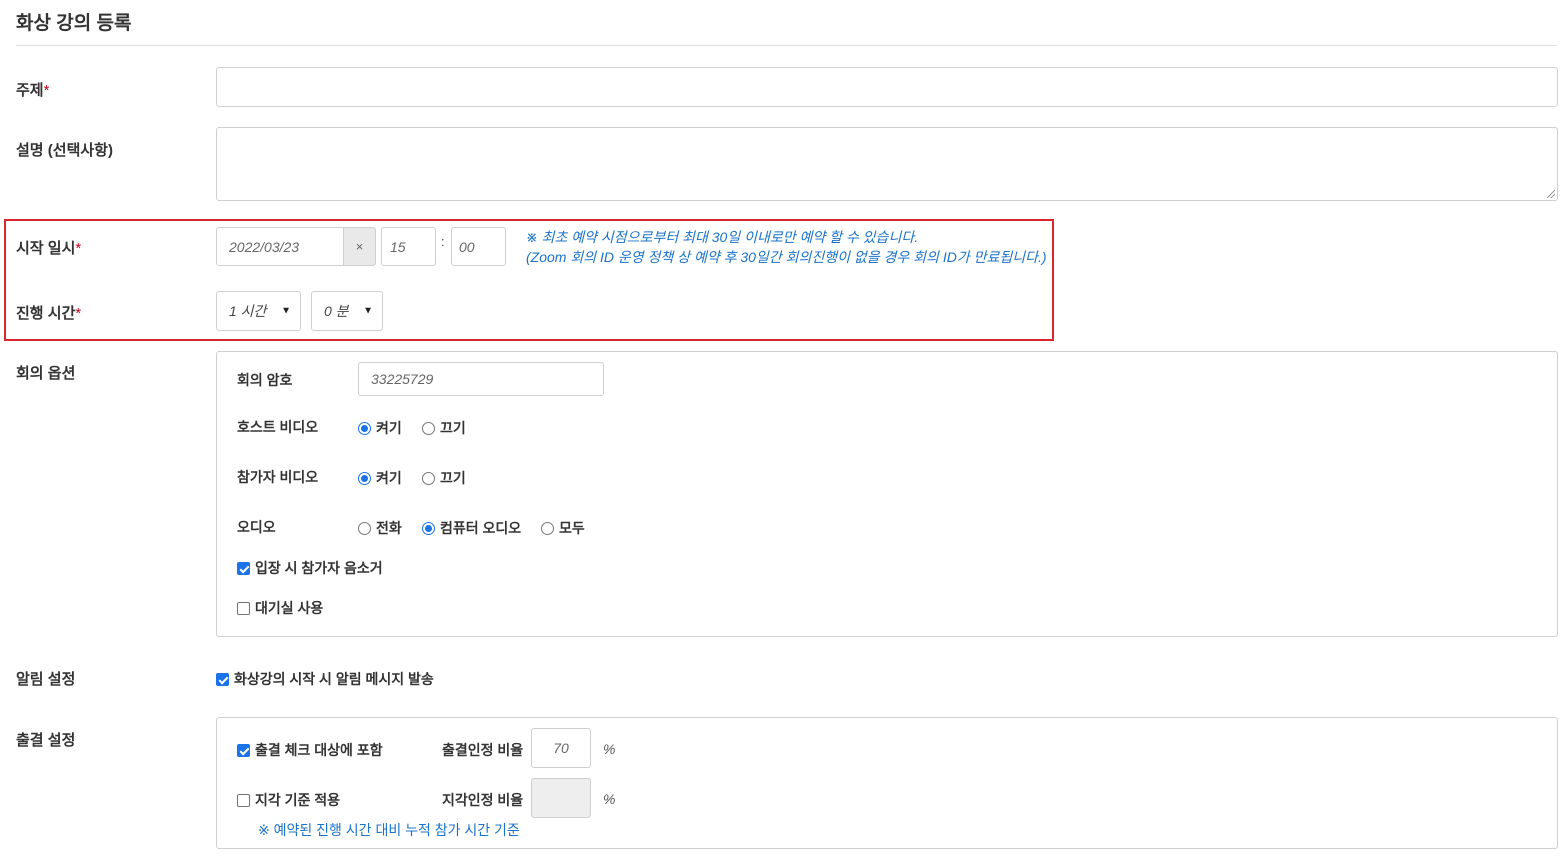  I want to click on attendance-label: 출결 설정, so click(46, 740).